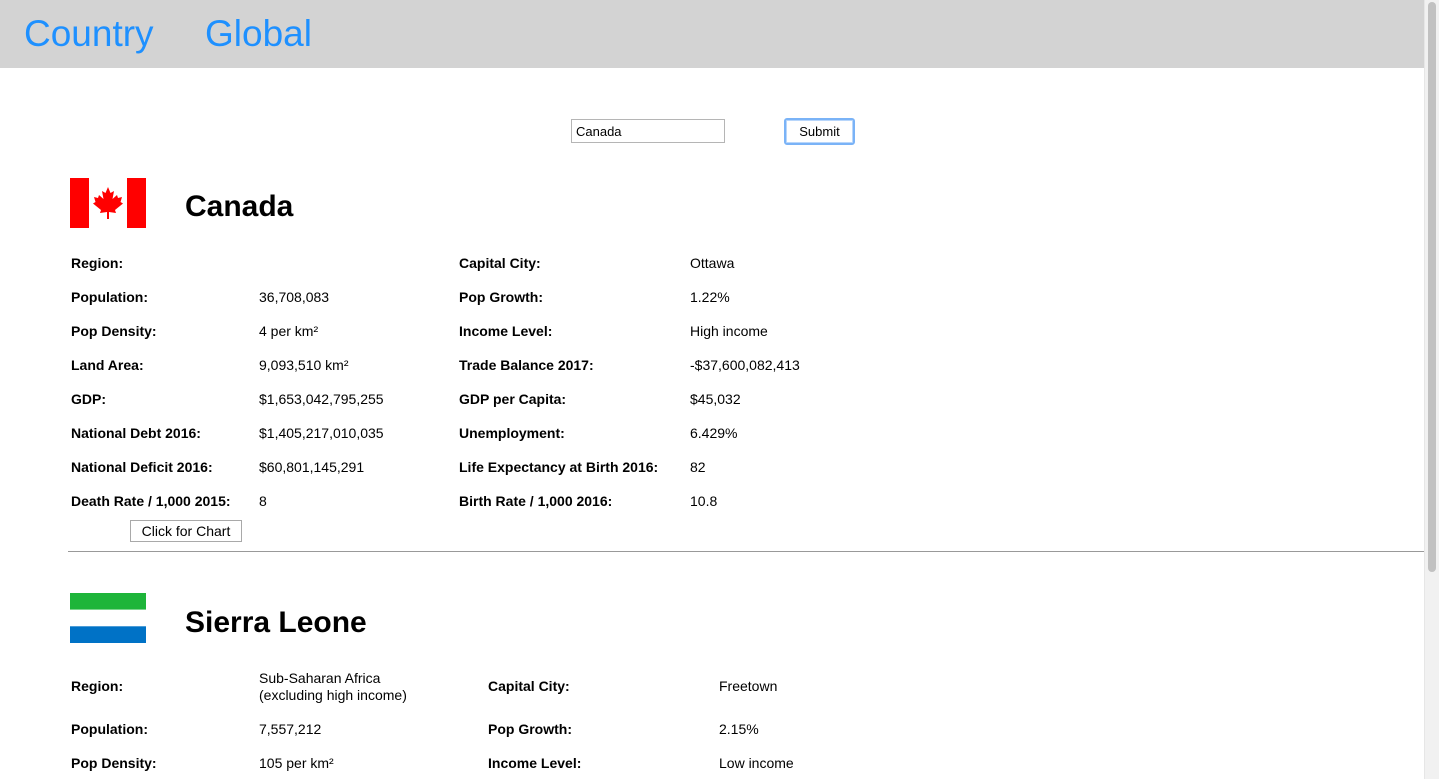 Image resolution: width=1439 pixels, height=779 pixels. Describe the element at coordinates (526, 365) in the screenshot. I see `label-trade-balance: Trade Balance 2017:` at that location.